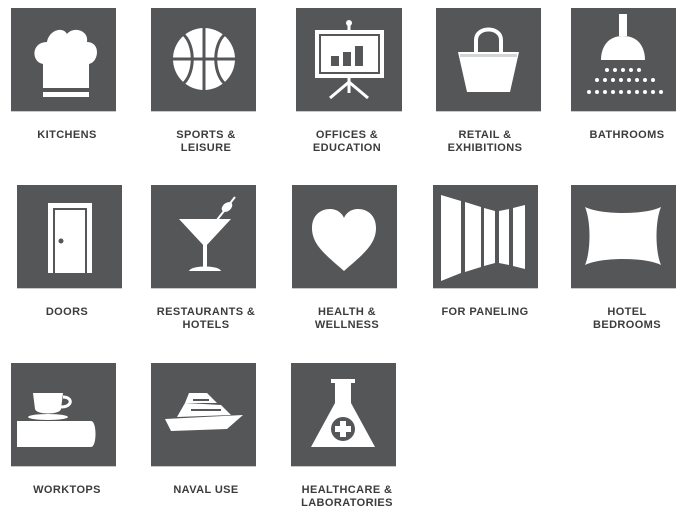 This screenshot has width=680, height=509. Describe the element at coordinates (206, 318) in the screenshot. I see `category-label: RESTAURANTS & HOTELS` at that location.